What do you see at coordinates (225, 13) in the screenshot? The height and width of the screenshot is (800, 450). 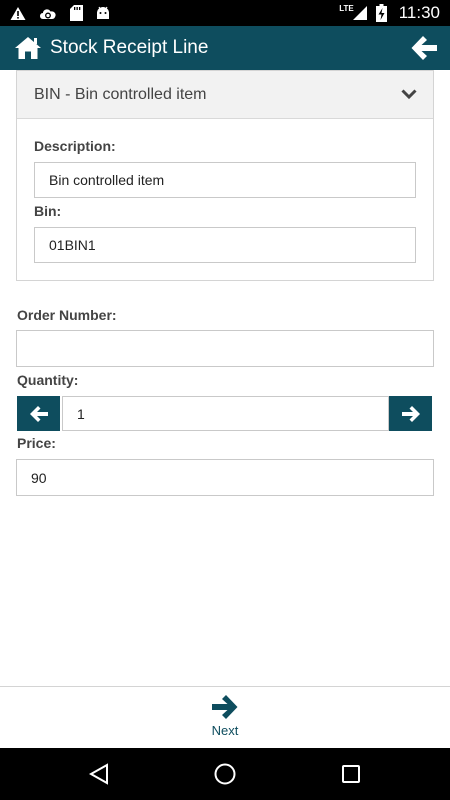 I see `status-bar: LTE 11:30` at bounding box center [225, 13].